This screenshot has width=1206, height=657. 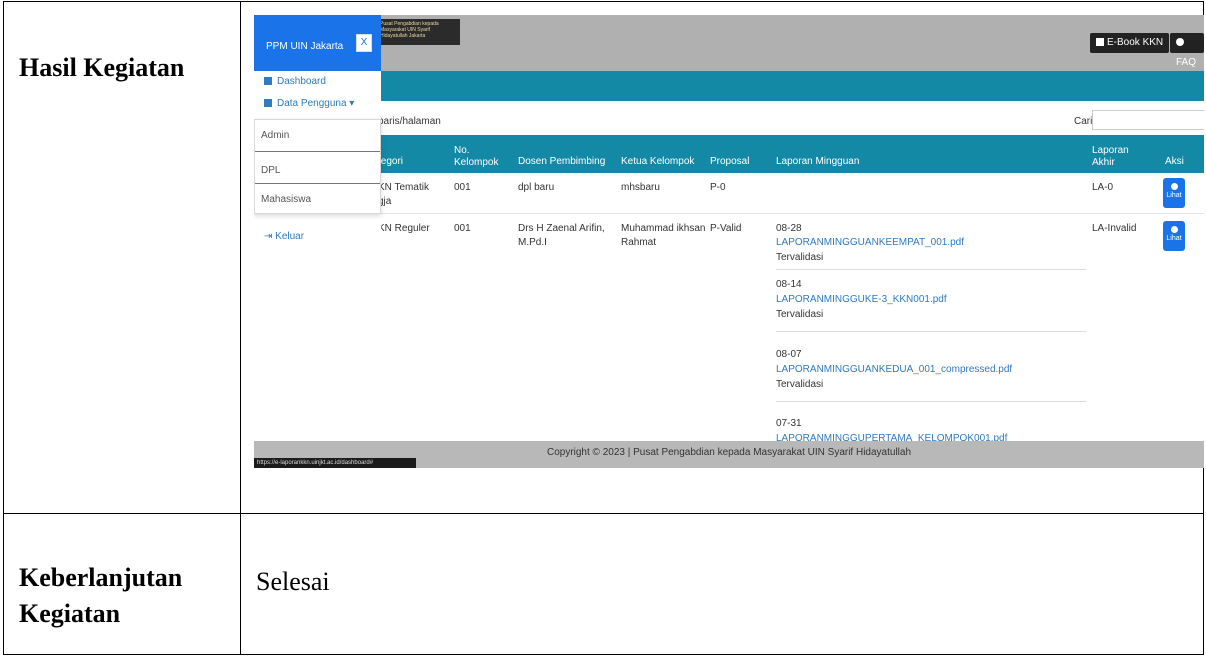 What do you see at coordinates (268, 81) in the screenshot?
I see `dashboard-icon` at bounding box center [268, 81].